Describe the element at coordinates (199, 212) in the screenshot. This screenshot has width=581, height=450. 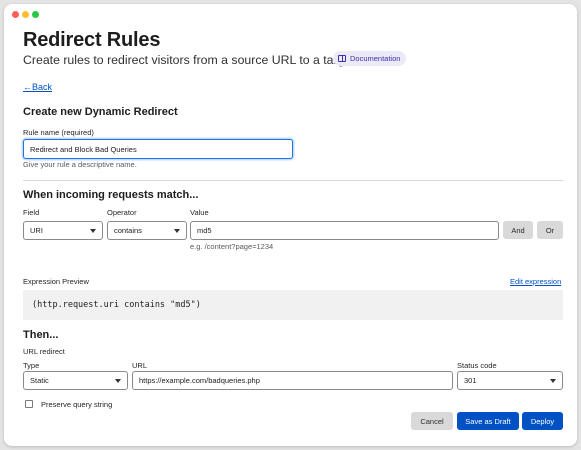
I see `value-label: Value` at that location.